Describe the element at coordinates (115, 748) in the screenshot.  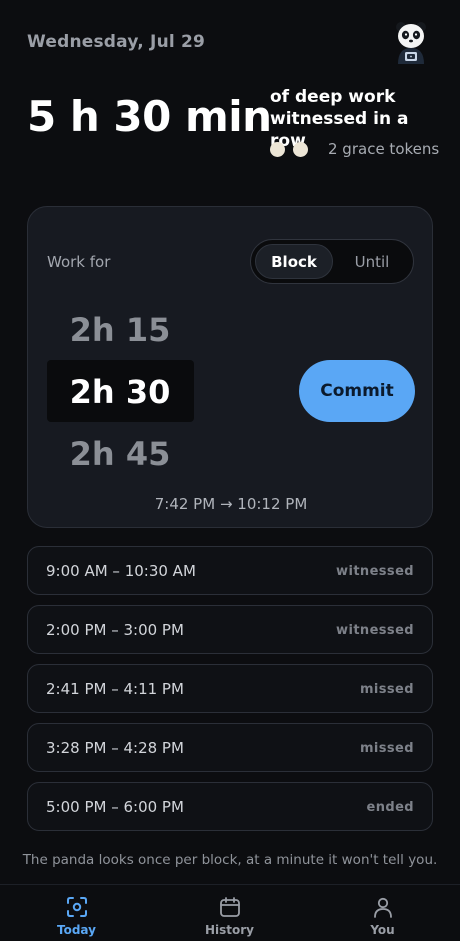
I see `block-time: 3:28 PM – 4:28 PM` at that location.